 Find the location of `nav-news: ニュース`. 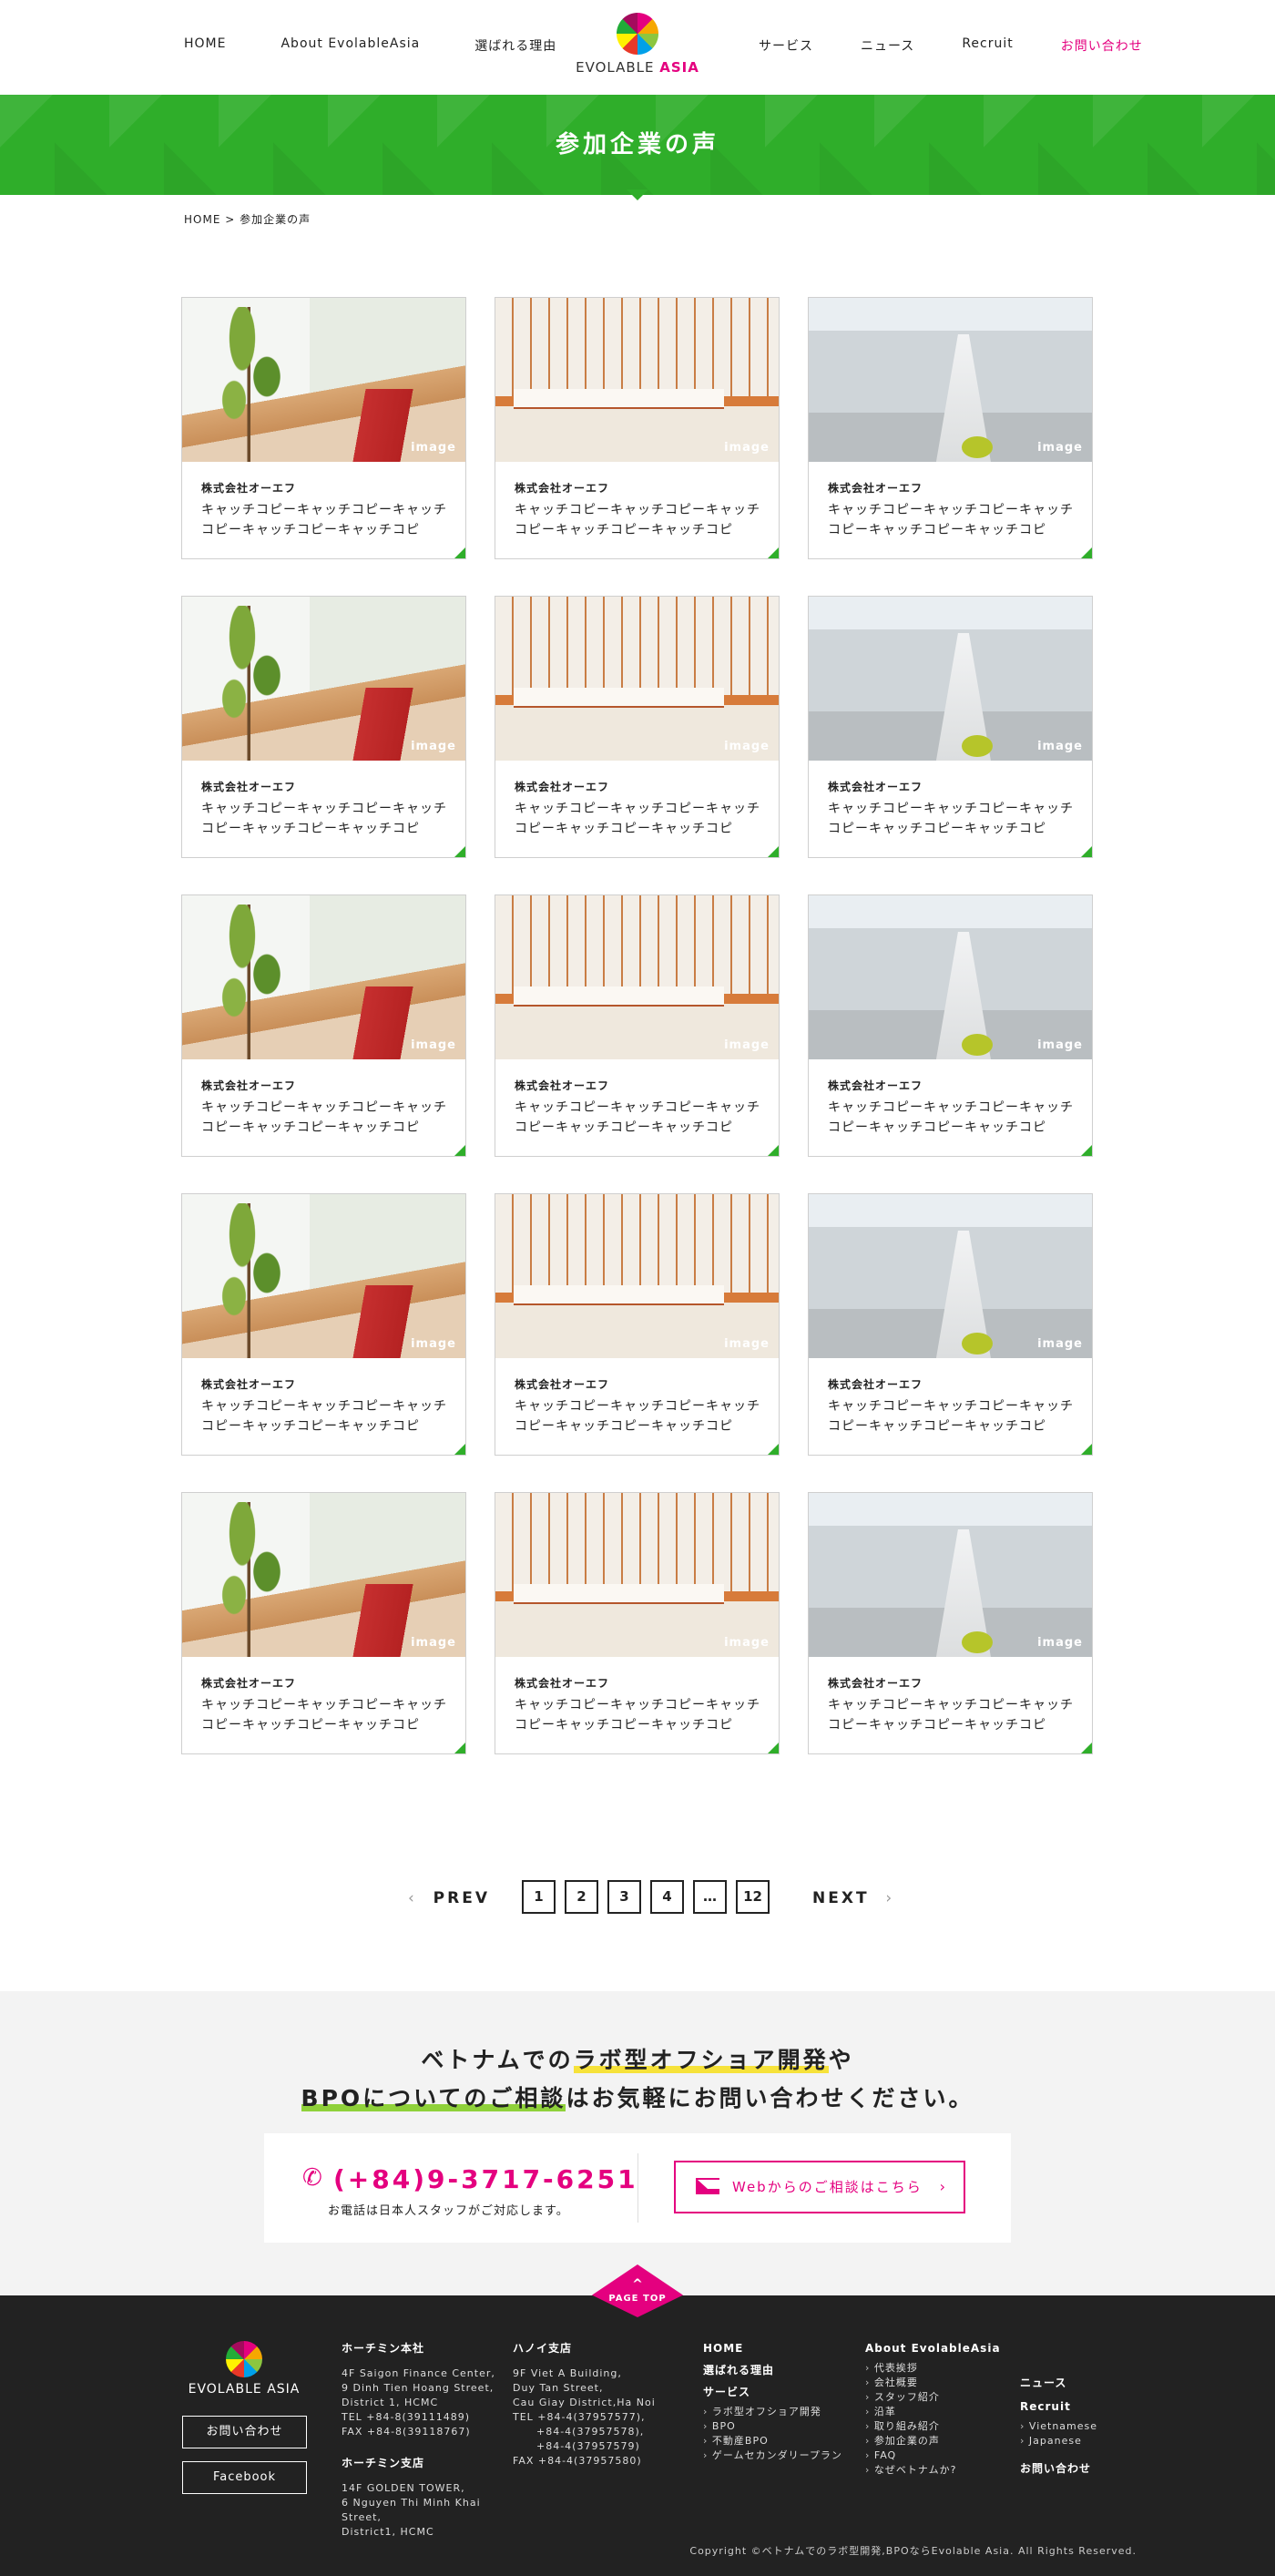

nav-news: ニュース is located at coordinates (888, 46).